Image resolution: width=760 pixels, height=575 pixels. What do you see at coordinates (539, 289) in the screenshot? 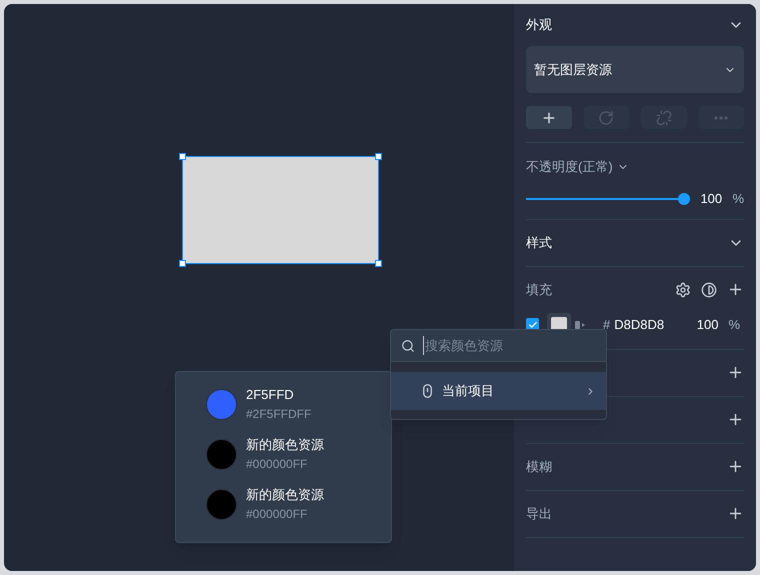
I see `fill-label: 填充` at bounding box center [539, 289].